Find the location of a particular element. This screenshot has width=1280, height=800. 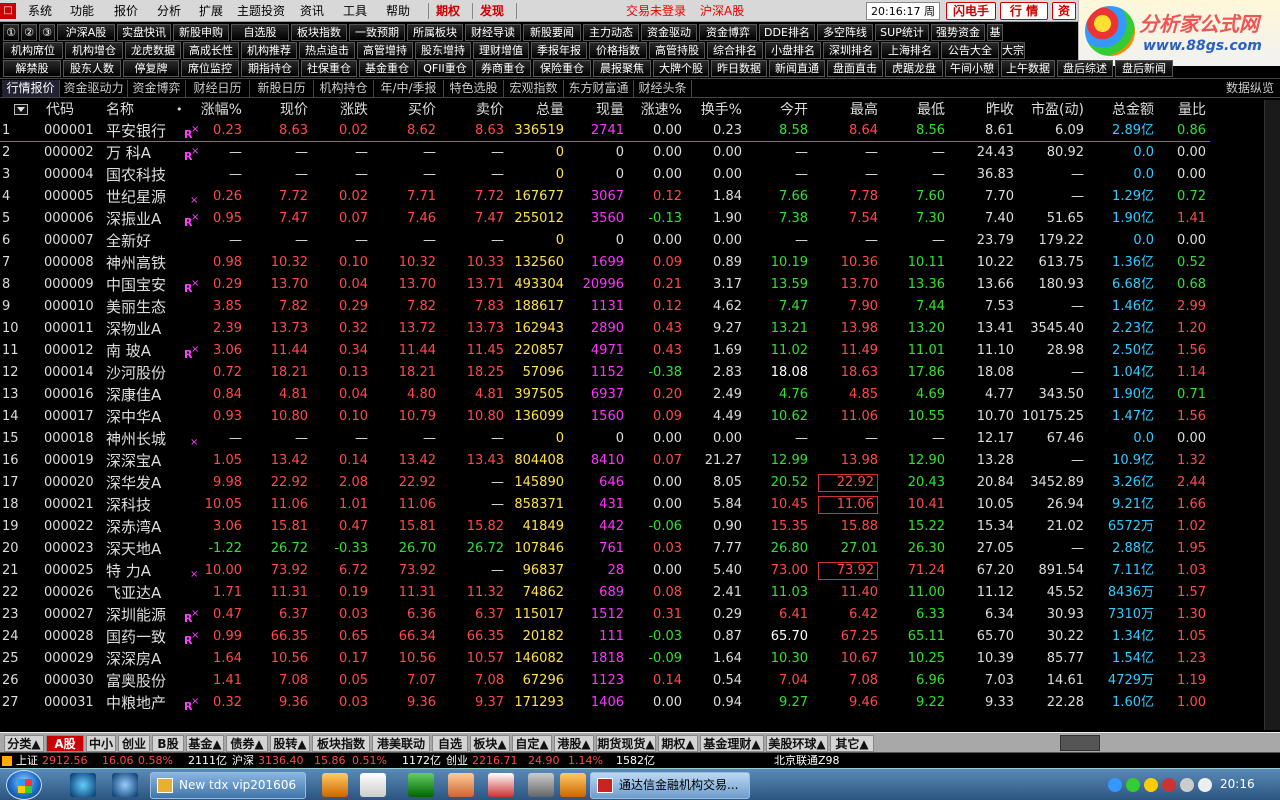

volume-icon is located at coordinates (1205, 785).